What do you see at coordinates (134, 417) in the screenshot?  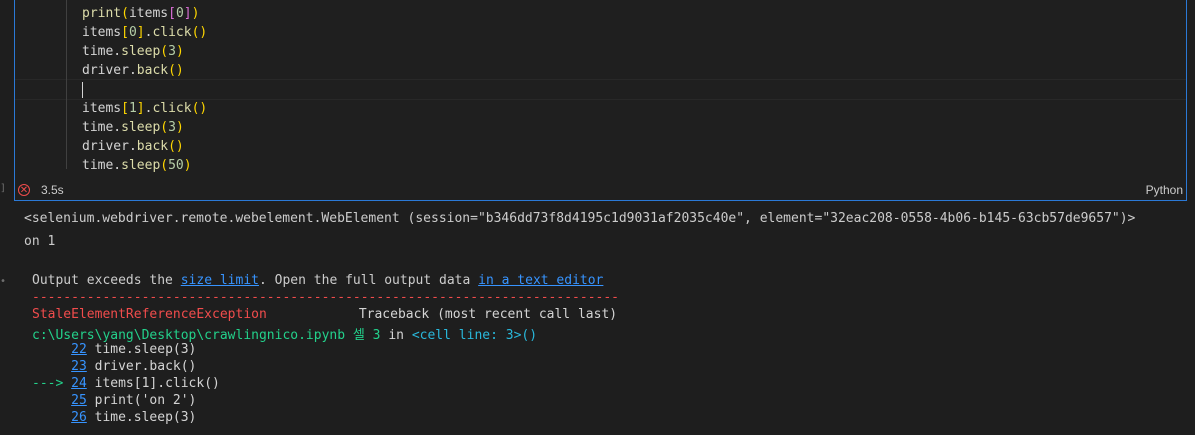 I see `traceback-line: 26 time.sleep(3)` at bounding box center [134, 417].